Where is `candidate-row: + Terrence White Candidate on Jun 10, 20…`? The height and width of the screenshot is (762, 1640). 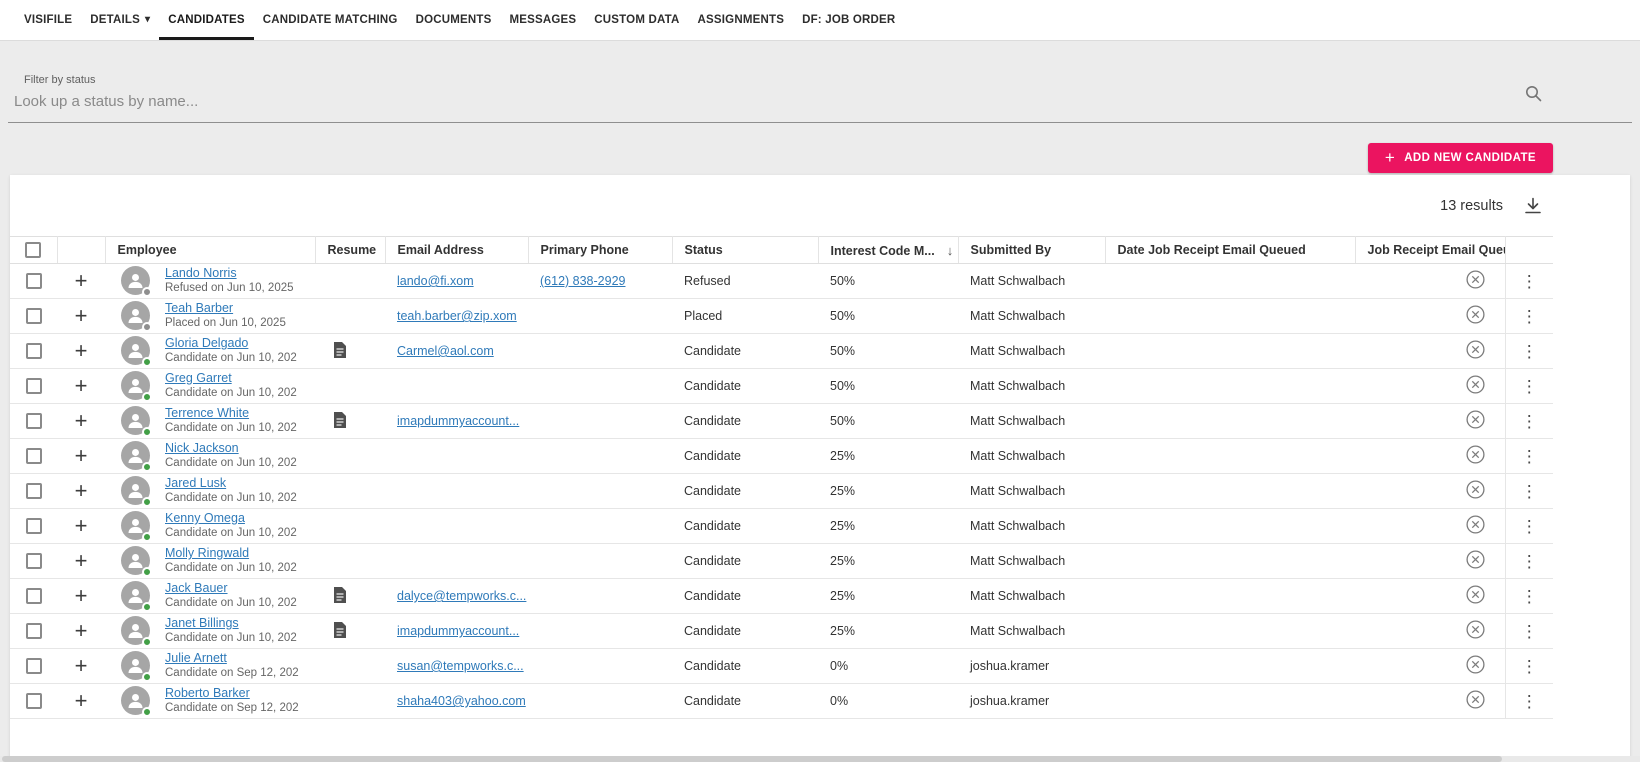 candidate-row: + Terrence White Candidate on Jun 10, 20… is located at coordinates (781, 421).